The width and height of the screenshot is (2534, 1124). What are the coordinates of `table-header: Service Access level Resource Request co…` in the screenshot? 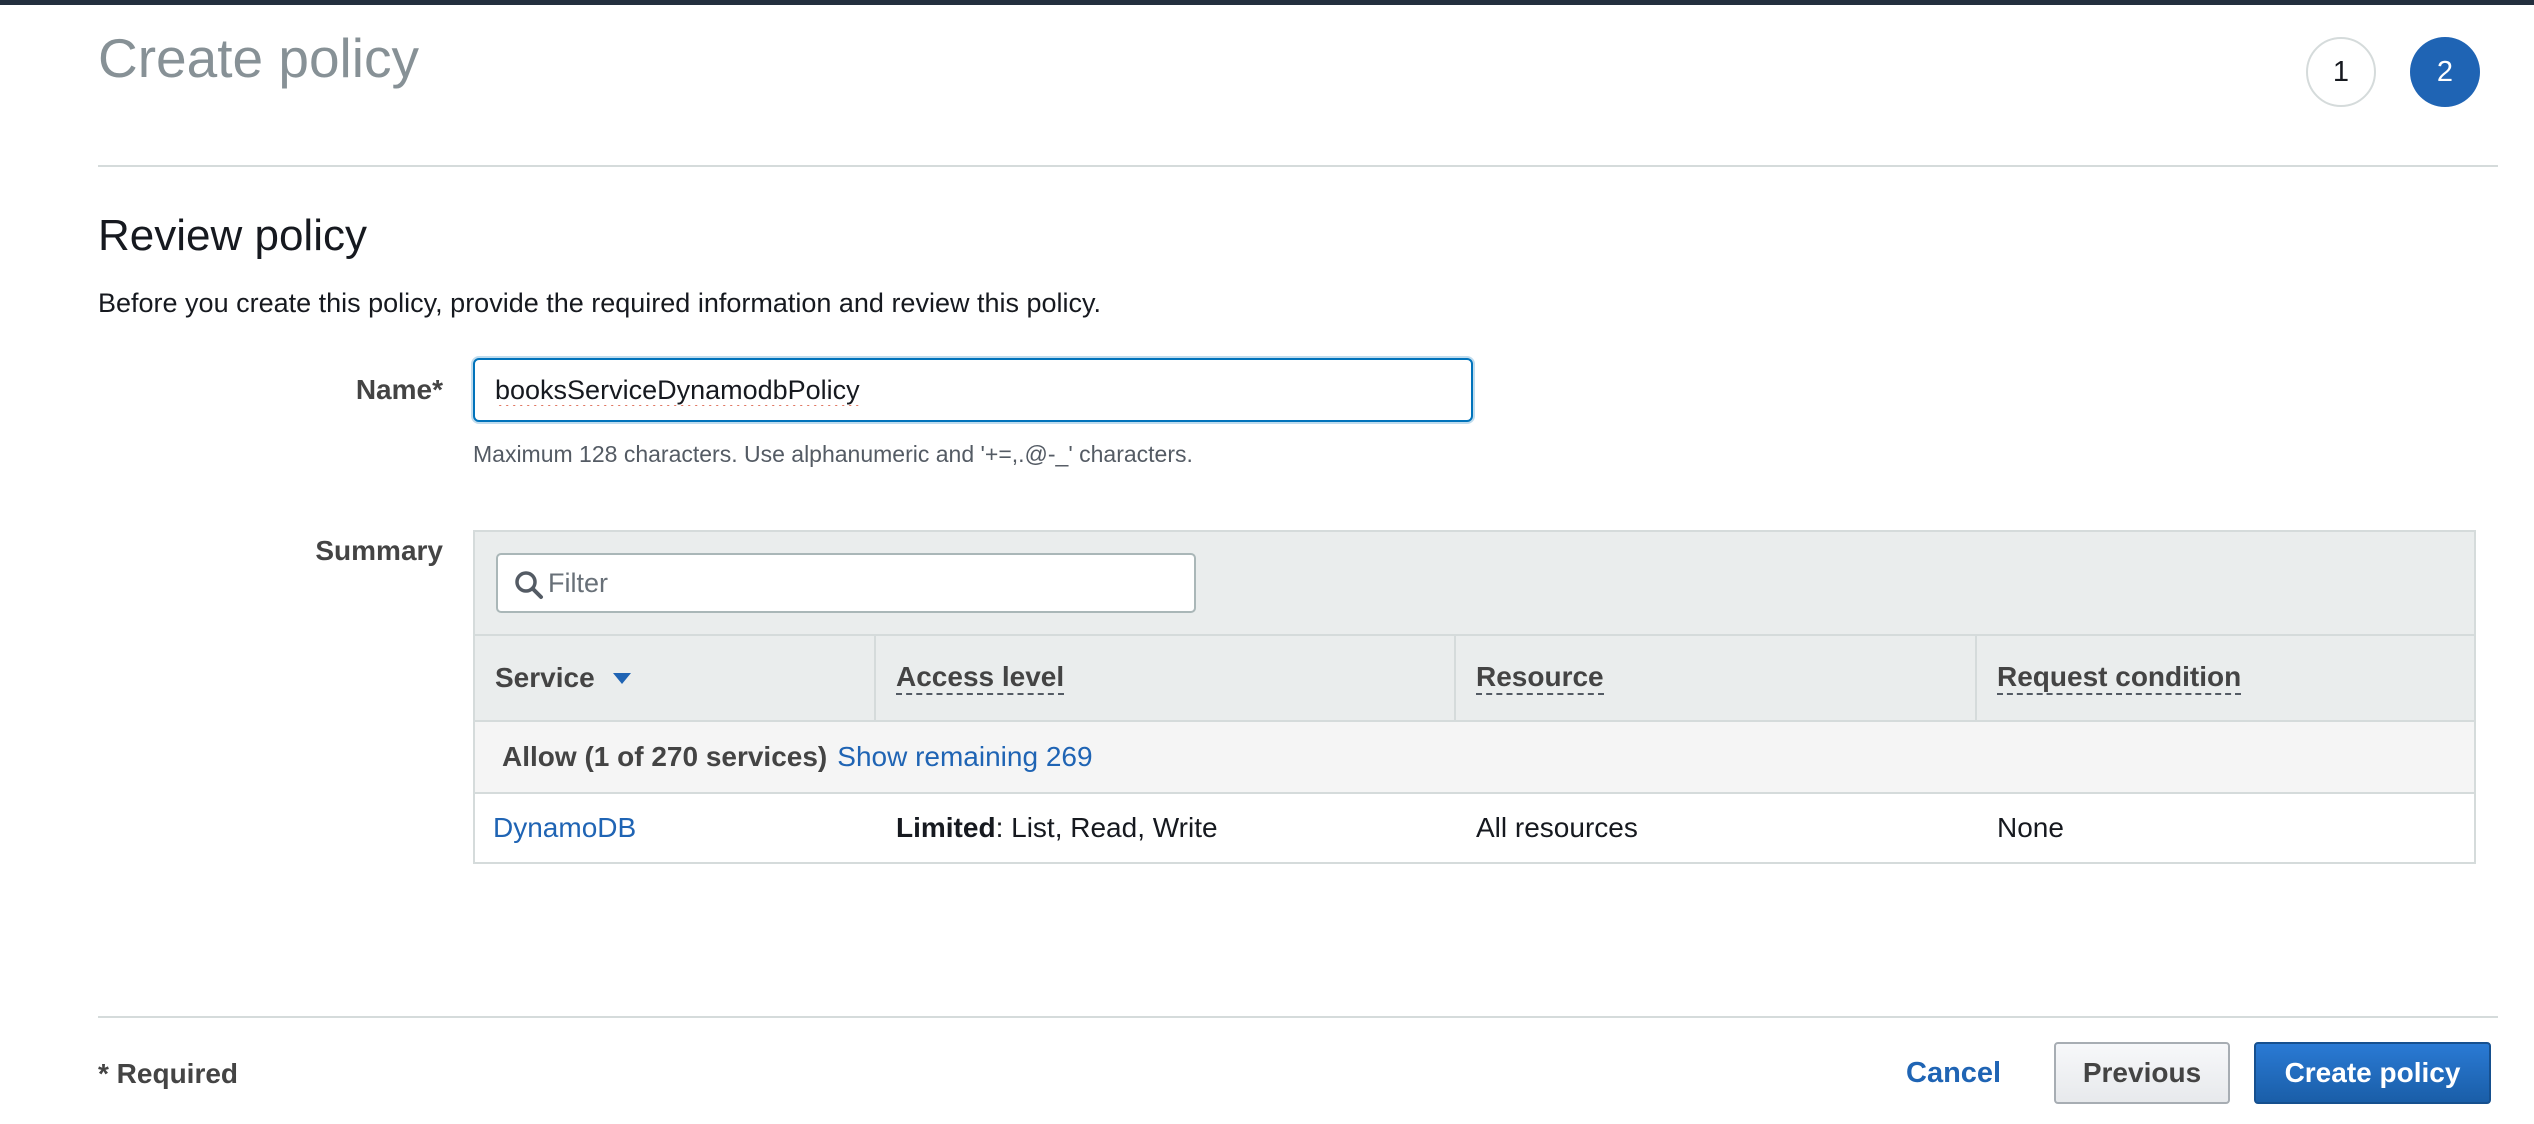 It's located at (1474, 679).